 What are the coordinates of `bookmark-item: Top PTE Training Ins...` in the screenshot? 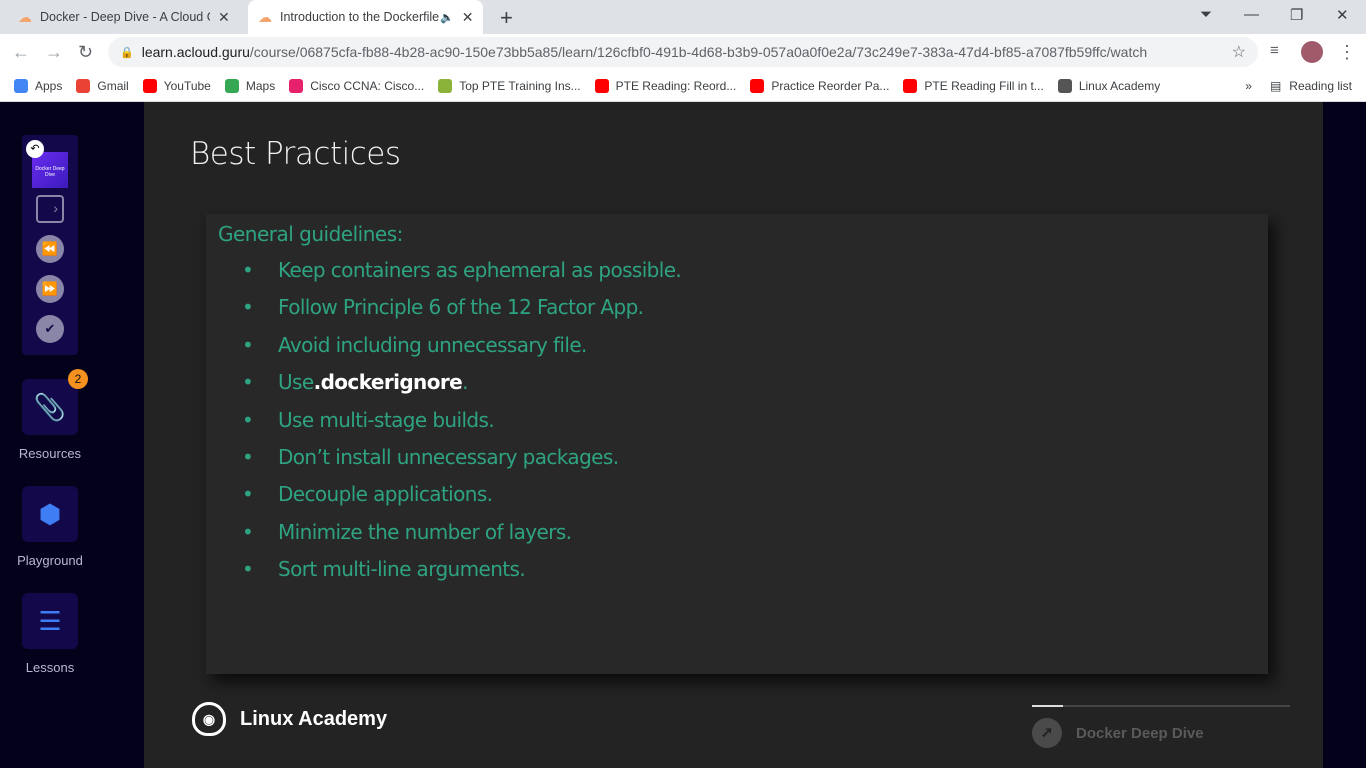 It's located at (509, 85).